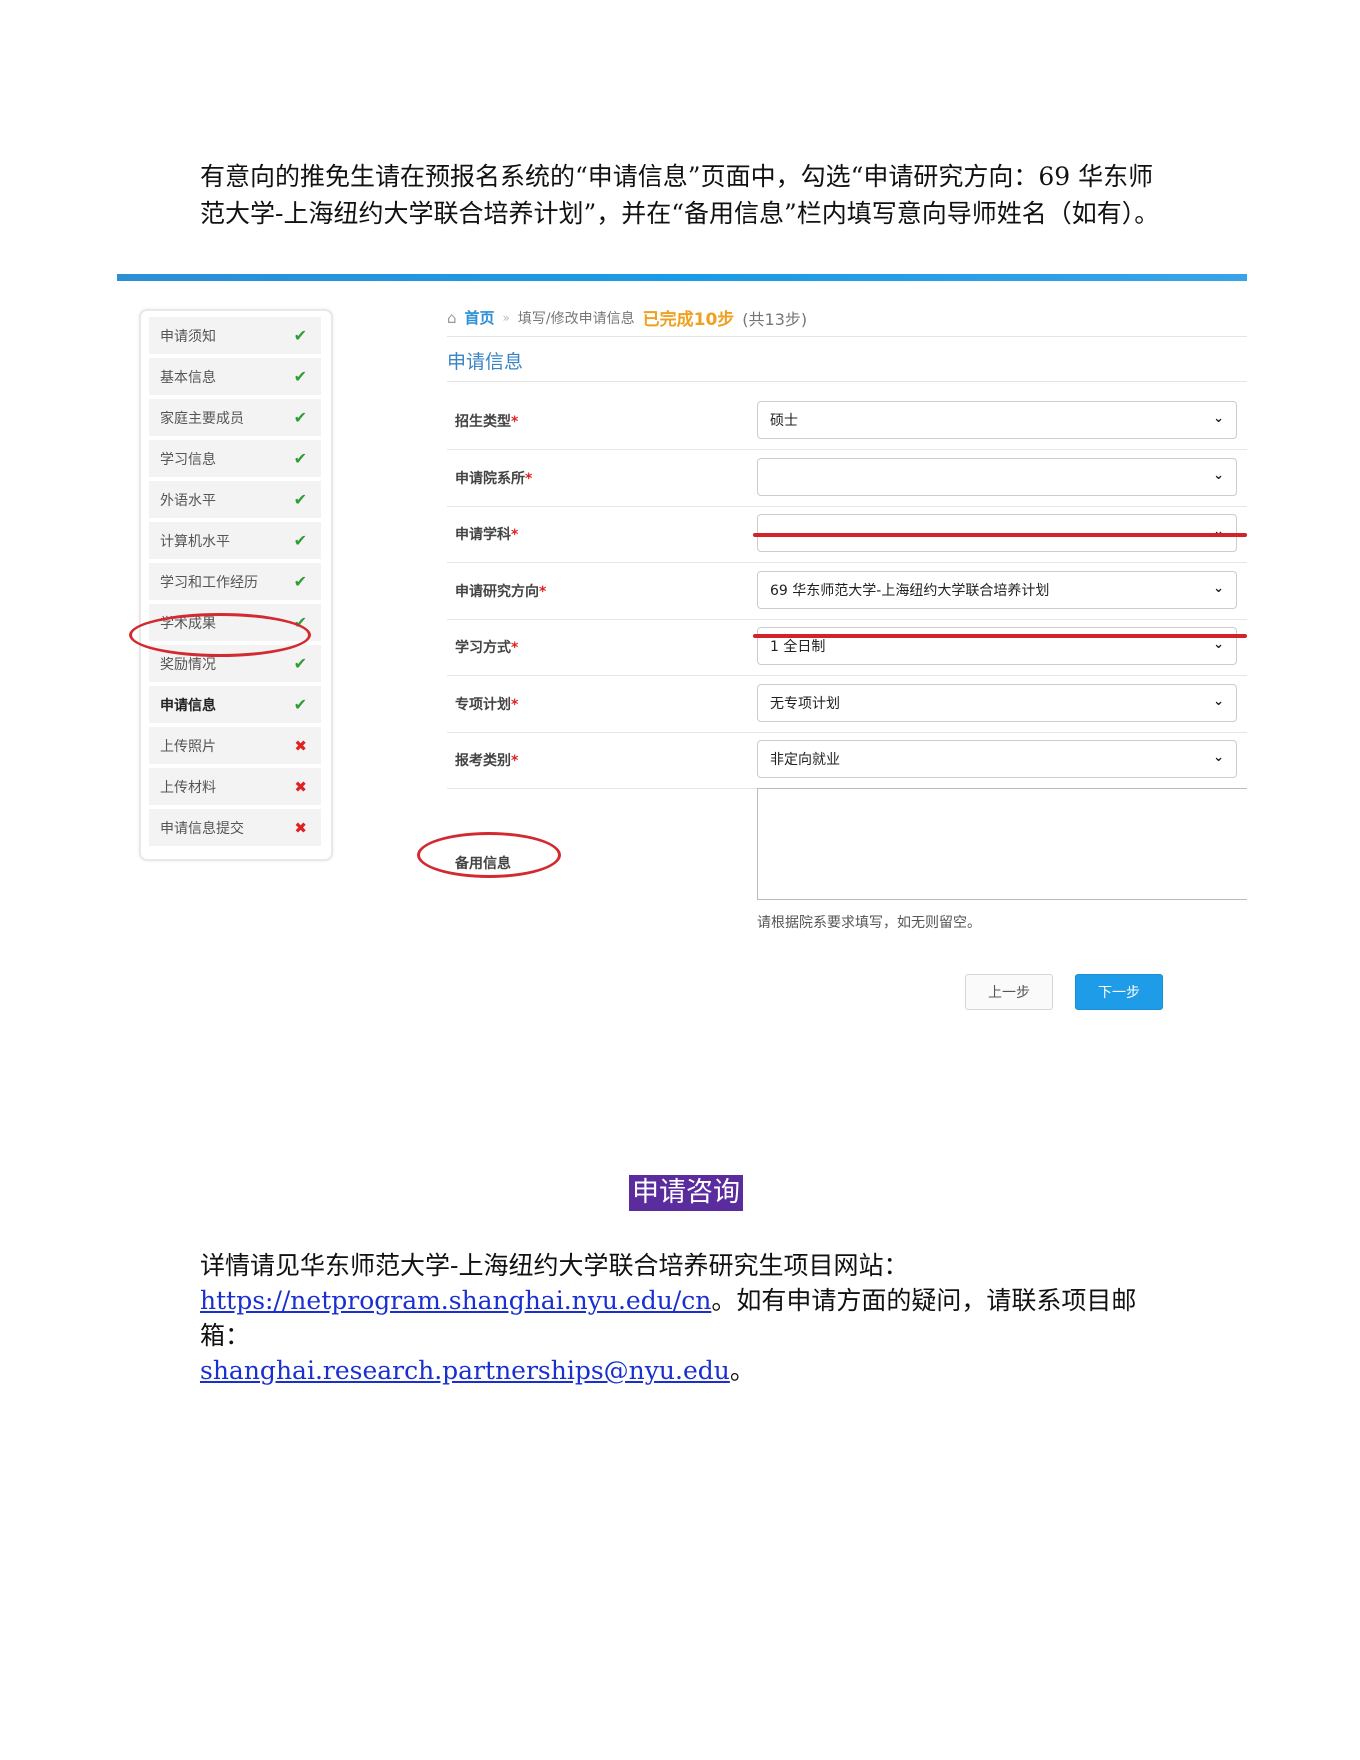 Image resolution: width=1360 pixels, height=1760 pixels. Describe the element at coordinates (483, 704) in the screenshot. I see `form-field-label-text: 专项计划` at that location.